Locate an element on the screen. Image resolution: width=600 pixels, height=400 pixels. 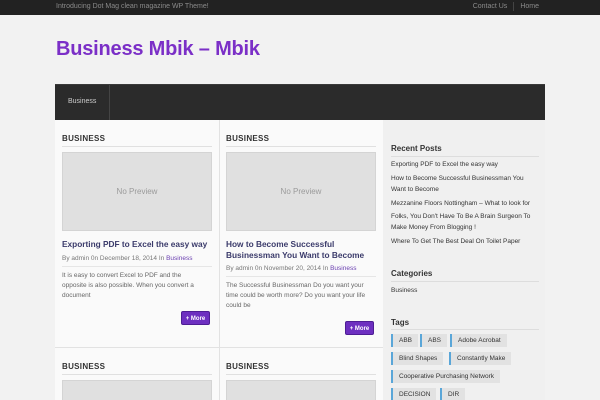
nav-item-business: Business is located at coordinates (83, 102).